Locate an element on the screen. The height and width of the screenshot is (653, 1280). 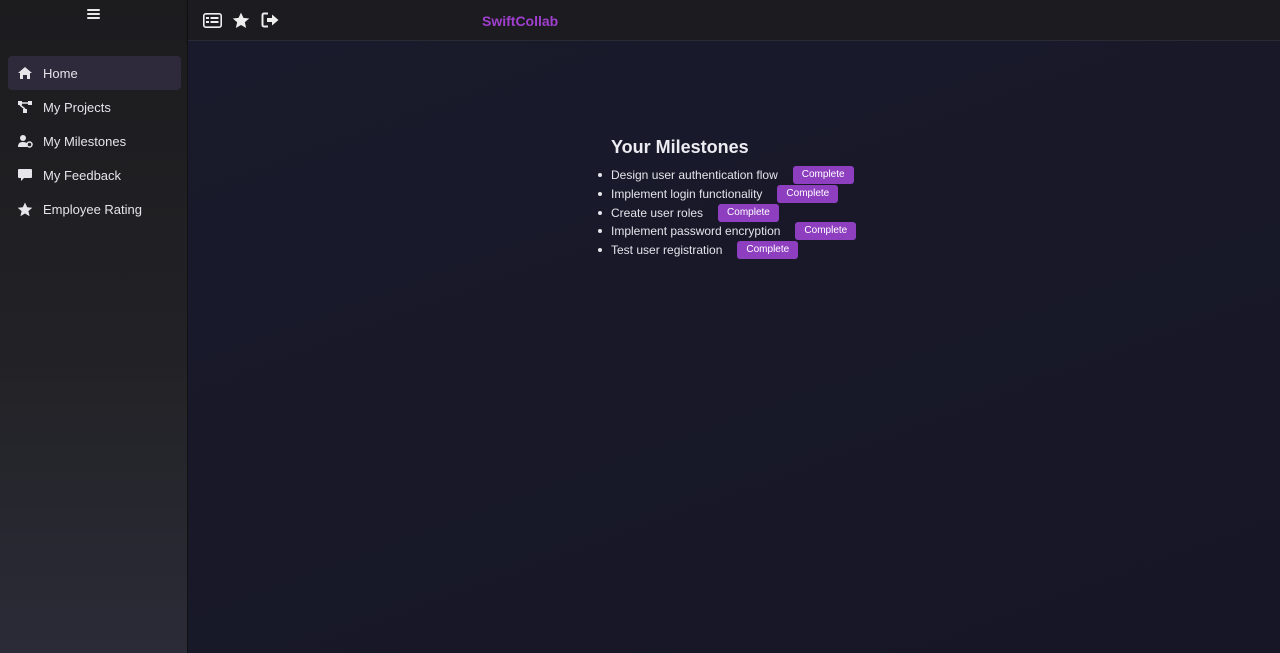
sign-out-icon is located at coordinates (270, 20).